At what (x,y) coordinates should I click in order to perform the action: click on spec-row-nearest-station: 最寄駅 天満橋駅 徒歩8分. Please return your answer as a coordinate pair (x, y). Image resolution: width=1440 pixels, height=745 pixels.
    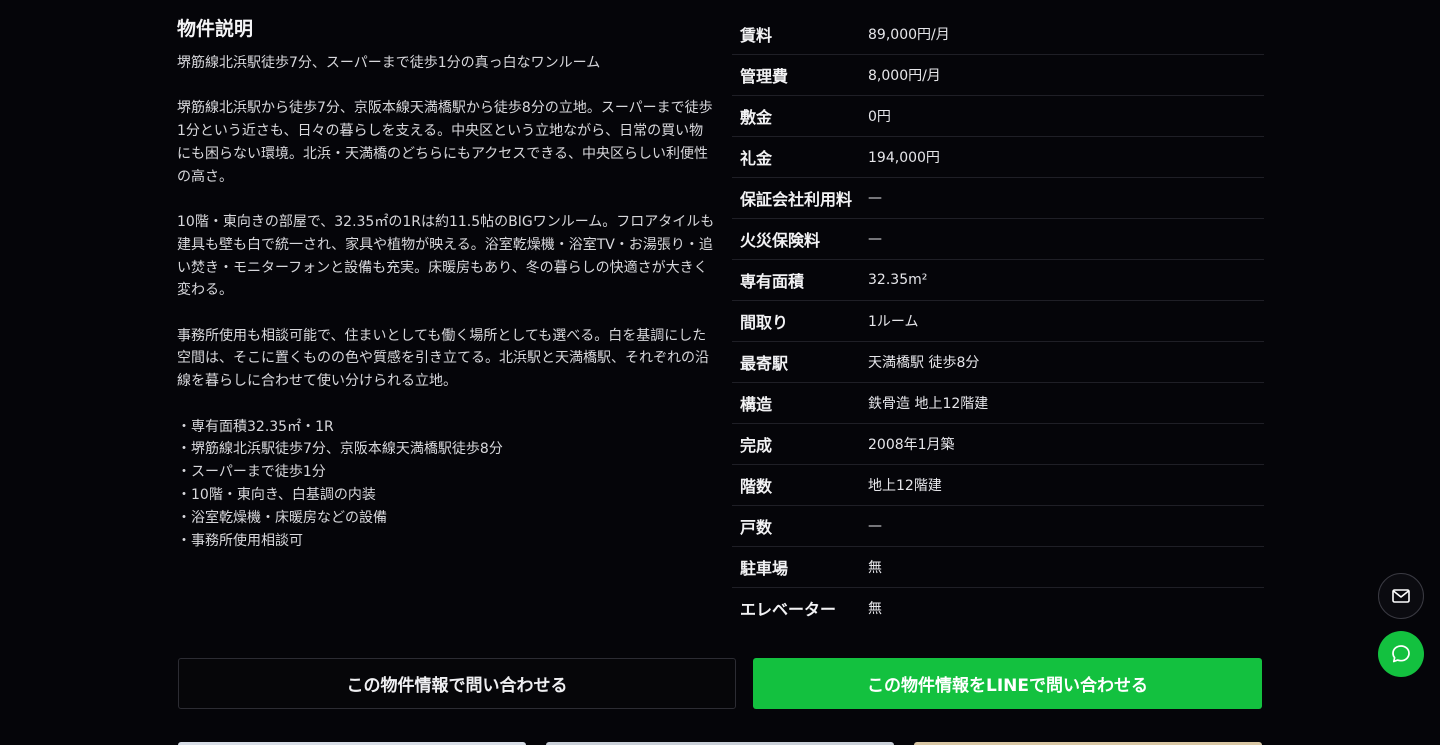
    Looking at the image, I should click on (998, 362).